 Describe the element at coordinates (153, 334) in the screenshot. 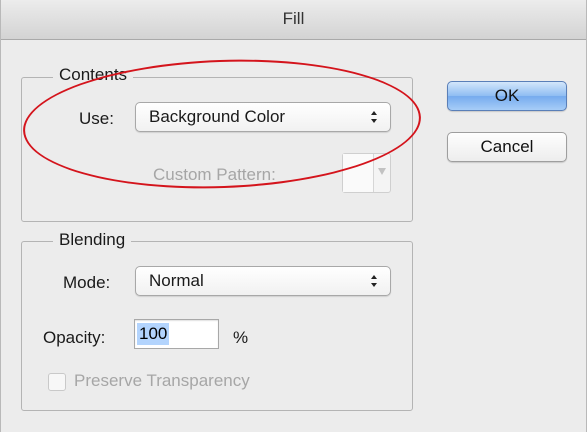

I see `opacity-value: 100` at that location.